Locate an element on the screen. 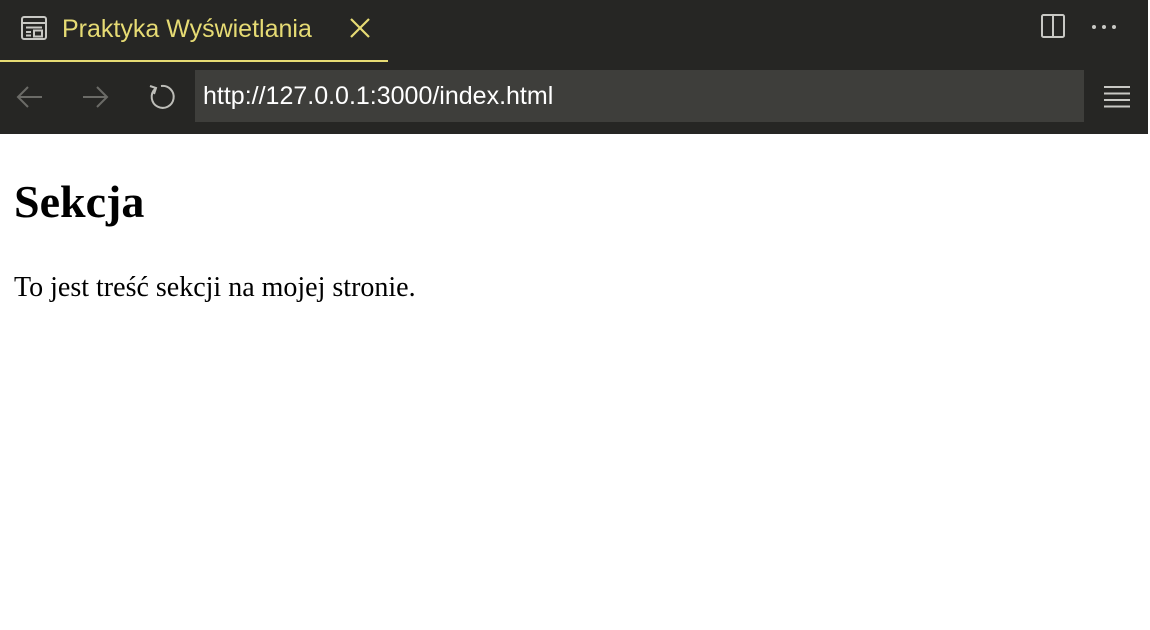 This screenshot has width=1150, height=630. page-heading: Sekcja is located at coordinates (79, 201).